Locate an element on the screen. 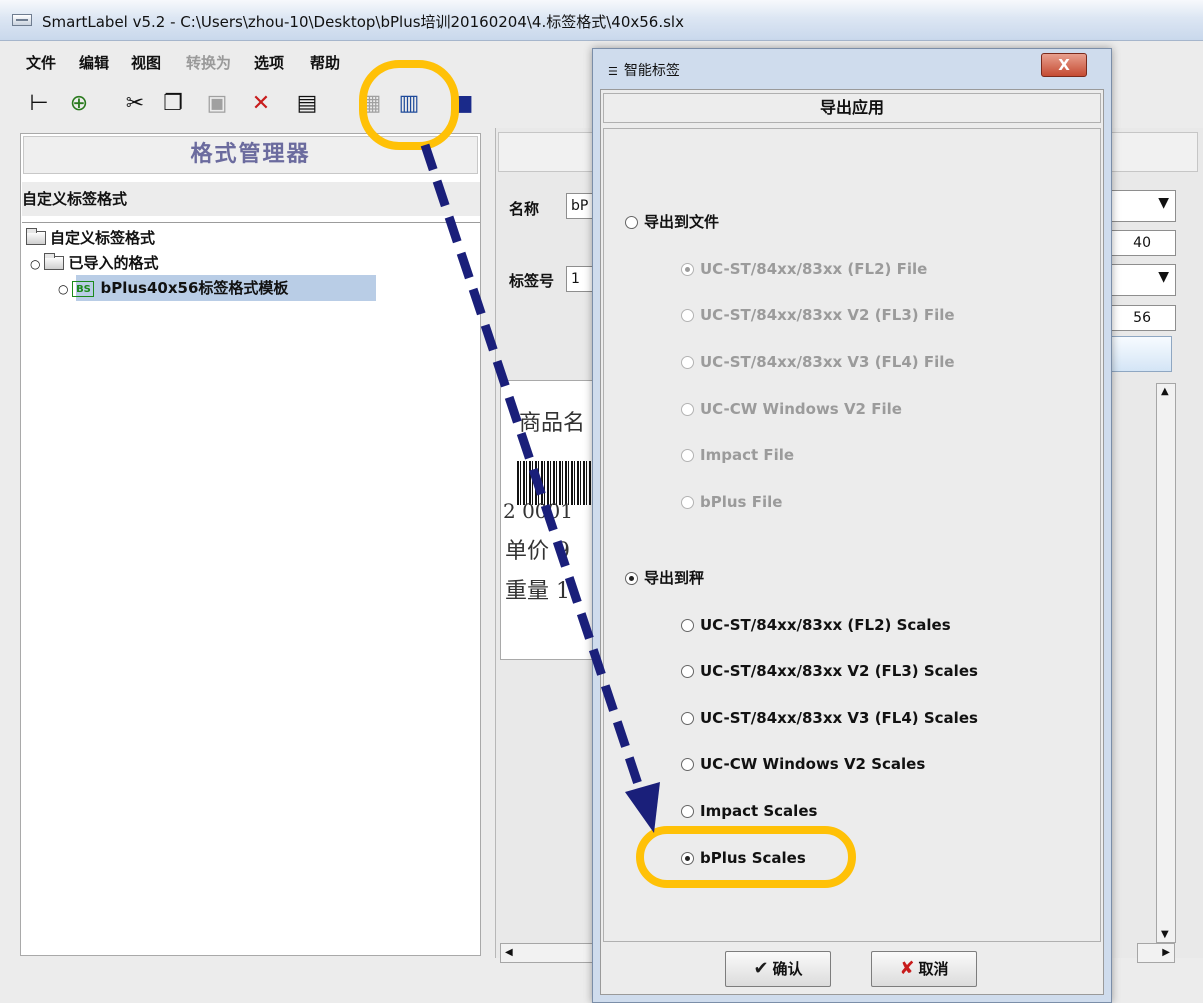  annotation-arrow is located at coordinates (540, 488).